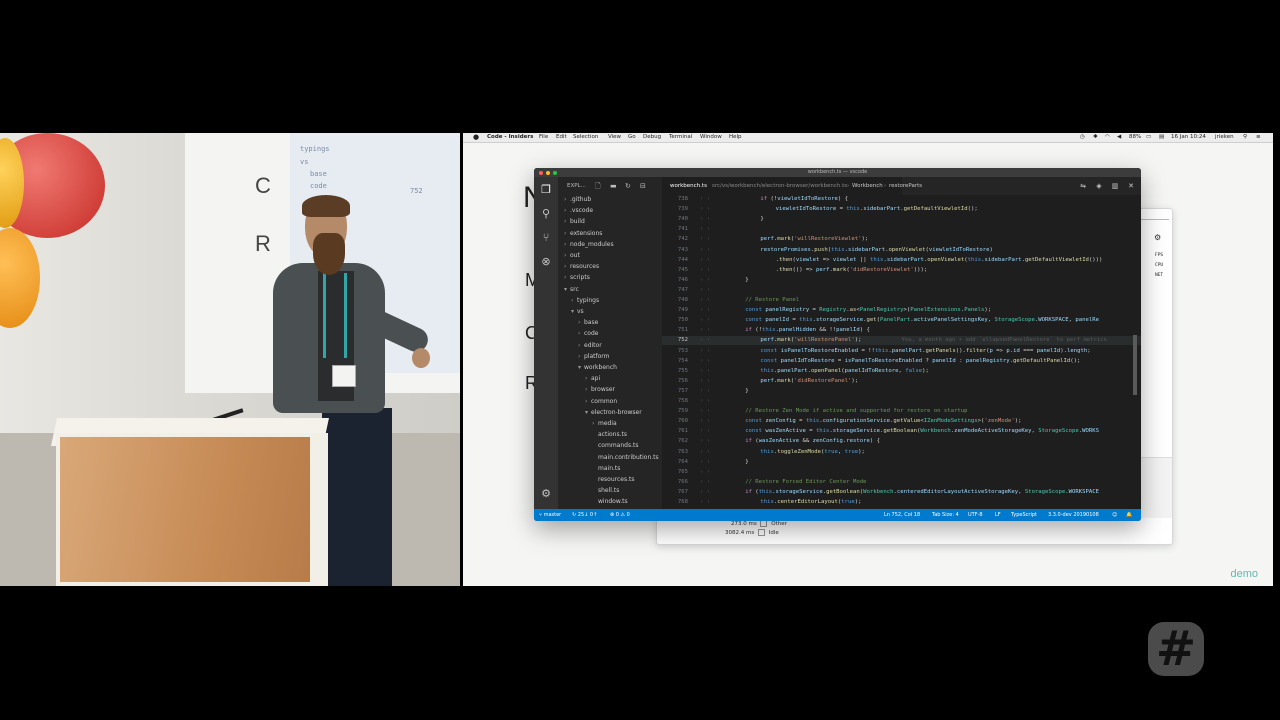  I want to click on tree-folder: › api, so click(592, 378).